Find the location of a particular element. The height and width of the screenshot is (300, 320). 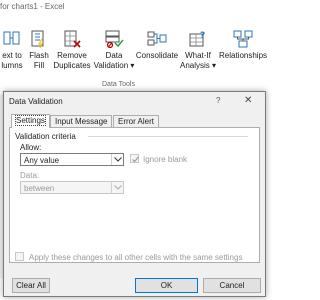

data-select: between is located at coordinates (72, 187).